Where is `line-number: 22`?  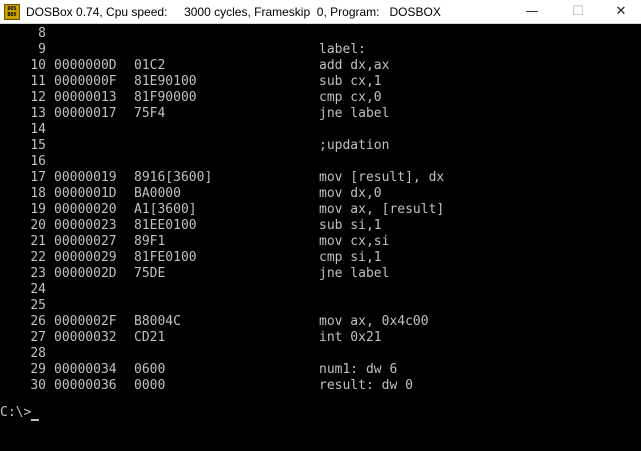 line-number: 22 is located at coordinates (38, 257).